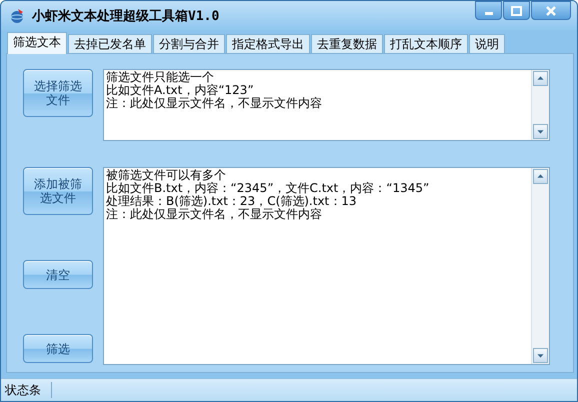 This screenshot has height=402, width=578. Describe the element at coordinates (488, 13) in the screenshot. I see `minimize-icon` at that location.